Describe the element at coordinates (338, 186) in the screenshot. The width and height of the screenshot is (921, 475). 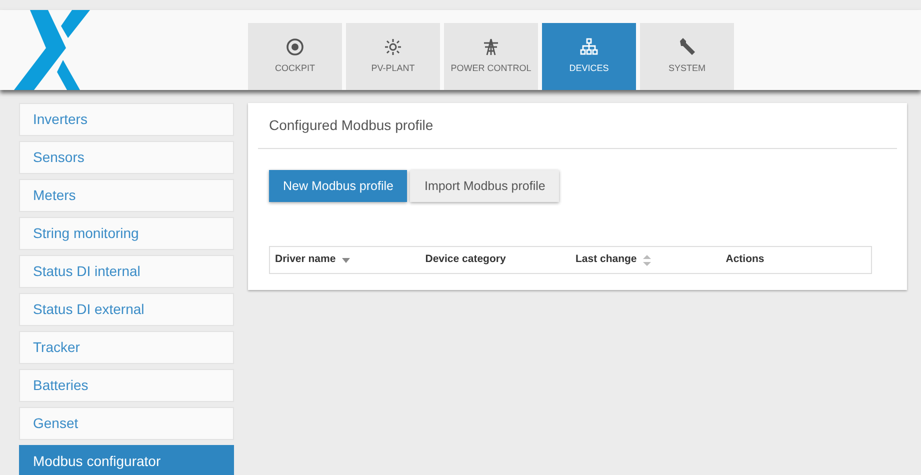
I see `new-button: New Modbus profile` at that location.